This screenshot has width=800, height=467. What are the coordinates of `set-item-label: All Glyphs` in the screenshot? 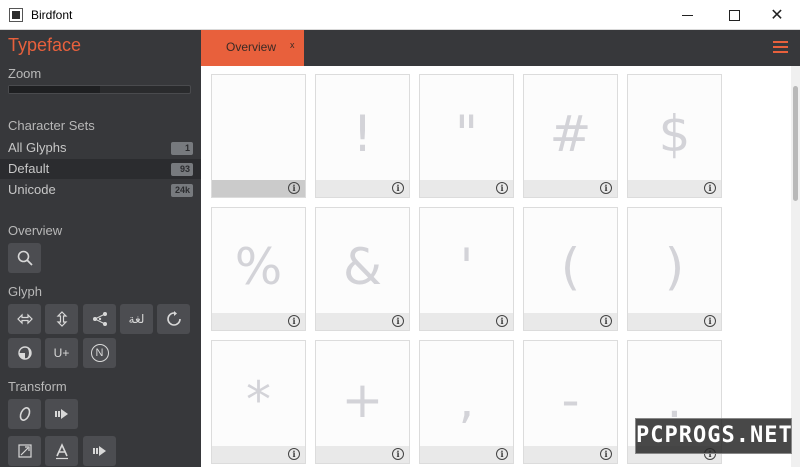 It's located at (37, 147).